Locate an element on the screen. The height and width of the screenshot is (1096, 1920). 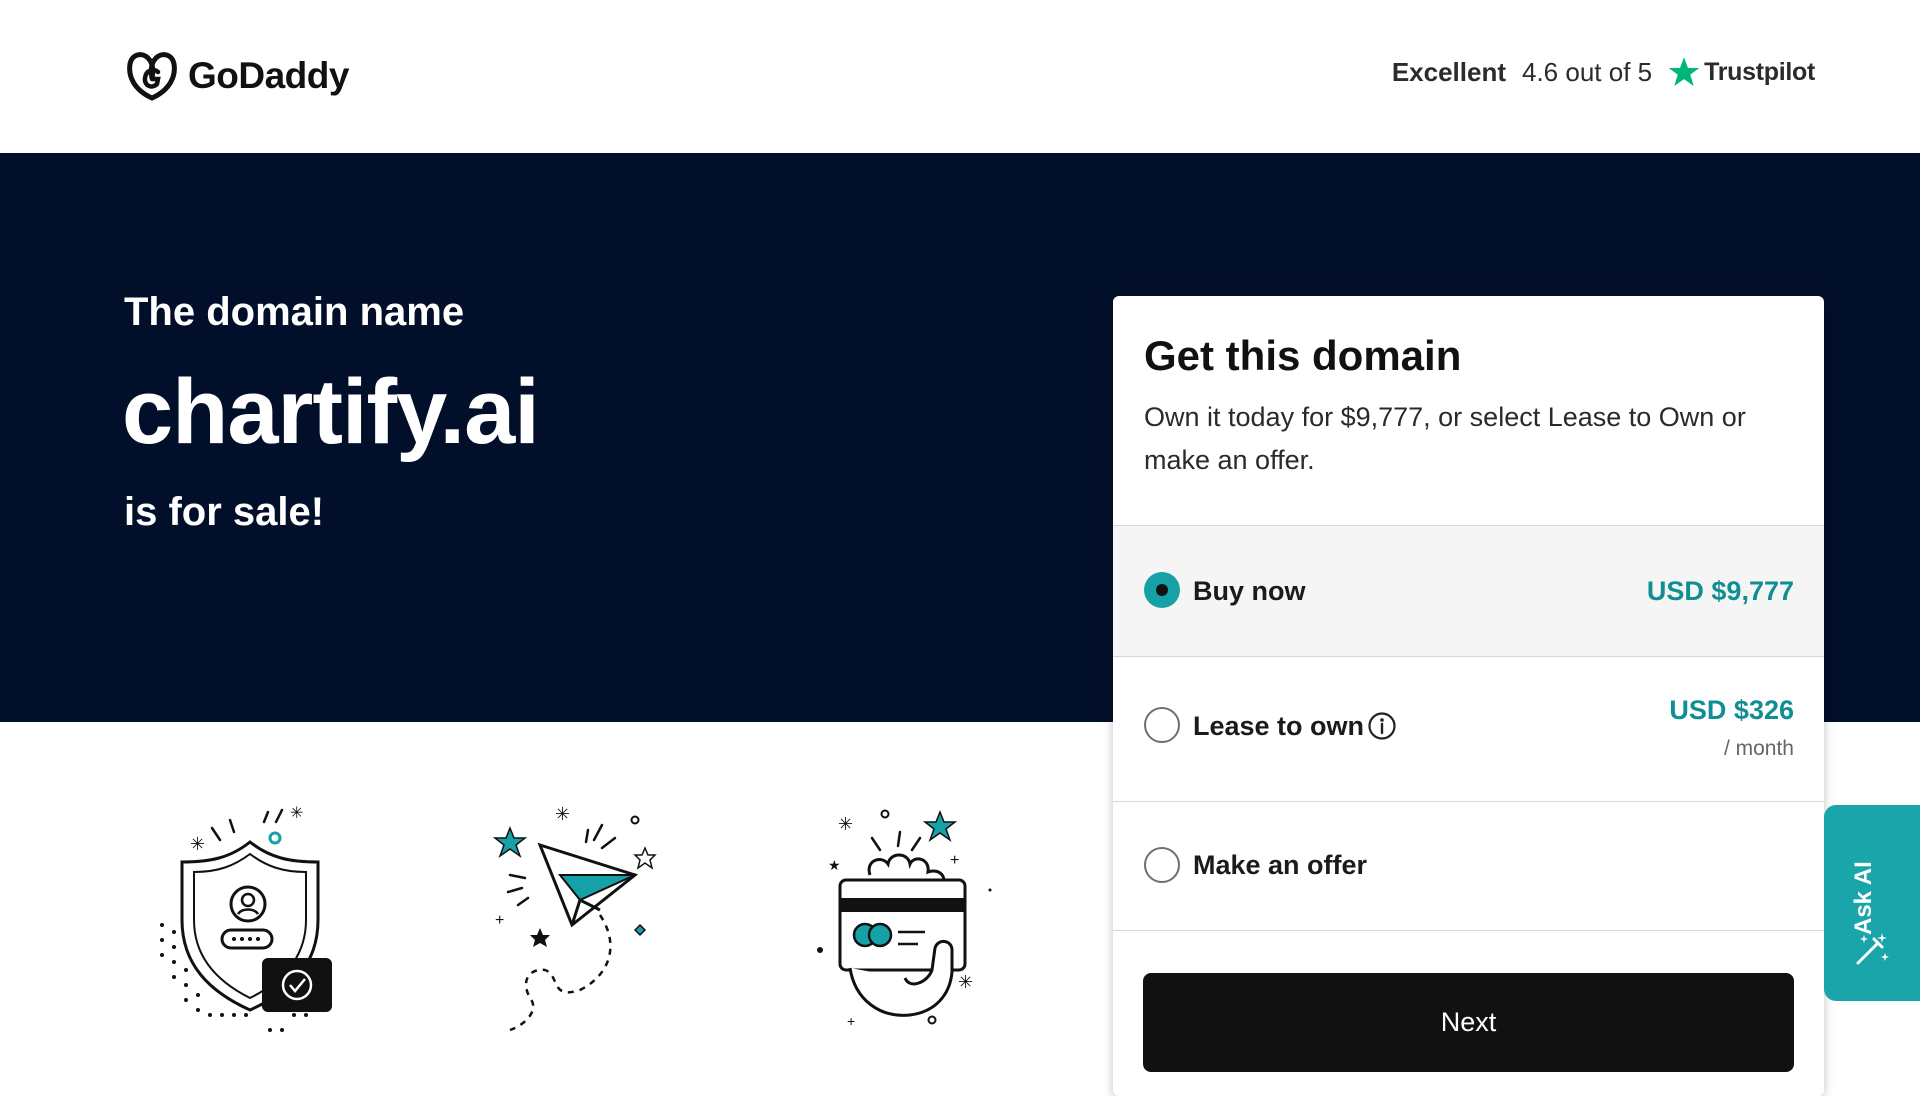
lease-period: / month is located at coordinates (1758, 748).